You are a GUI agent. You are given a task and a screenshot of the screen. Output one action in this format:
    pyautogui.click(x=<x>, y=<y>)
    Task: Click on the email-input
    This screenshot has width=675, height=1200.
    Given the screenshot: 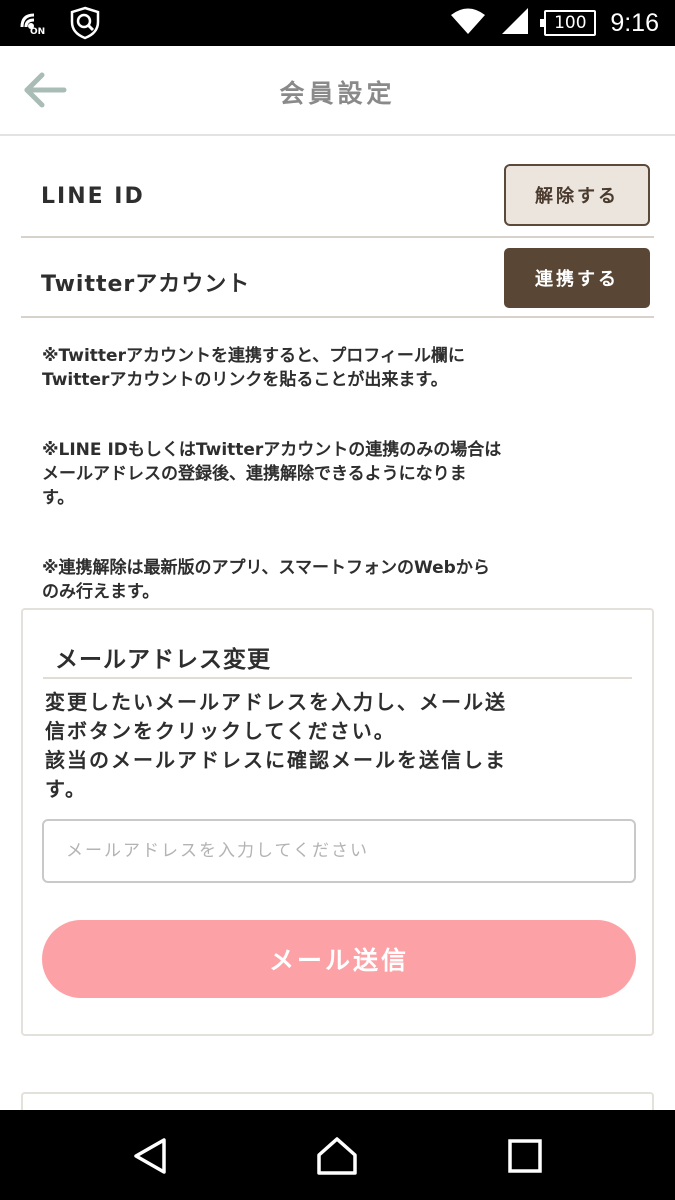 What is the action you would take?
    pyautogui.click(x=339, y=851)
    